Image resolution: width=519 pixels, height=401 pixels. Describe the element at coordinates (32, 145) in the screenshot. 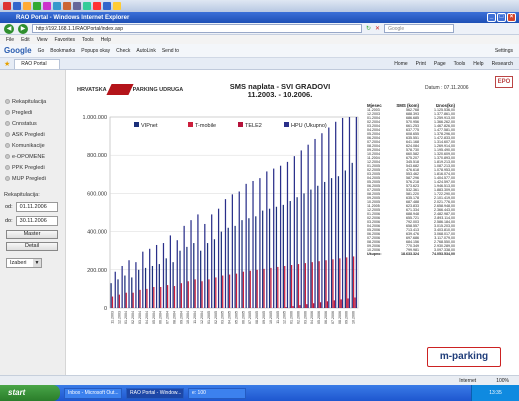

I see `sidebar-item-komunikacije: Komunikacije` at that location.